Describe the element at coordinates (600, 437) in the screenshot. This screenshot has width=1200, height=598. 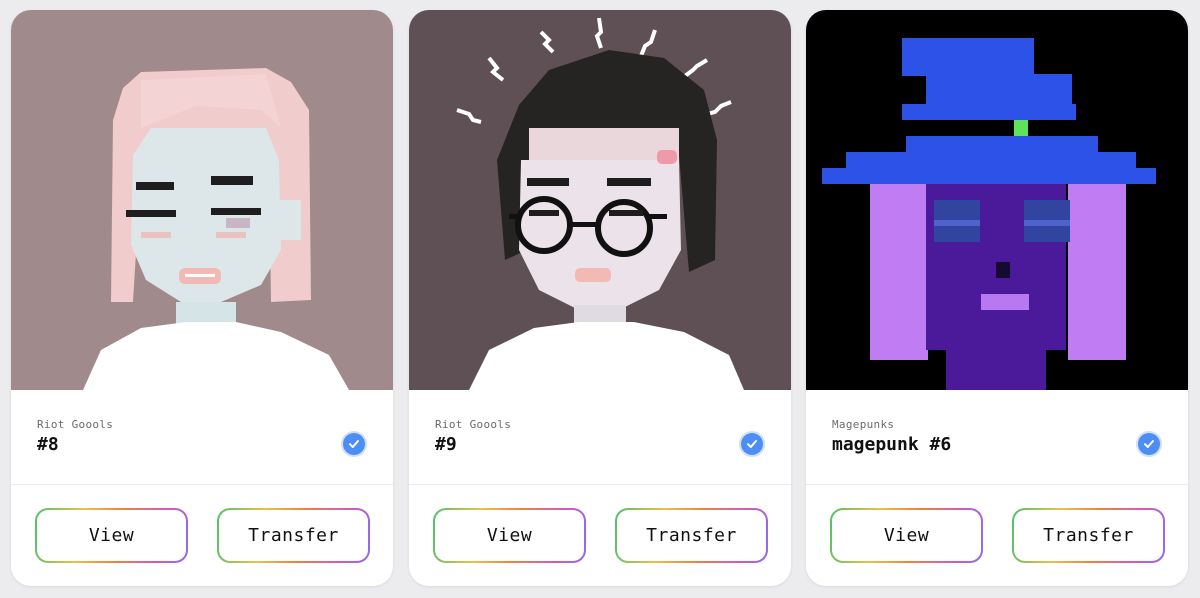
I see `nft-info: Riot Goools #9` at that location.